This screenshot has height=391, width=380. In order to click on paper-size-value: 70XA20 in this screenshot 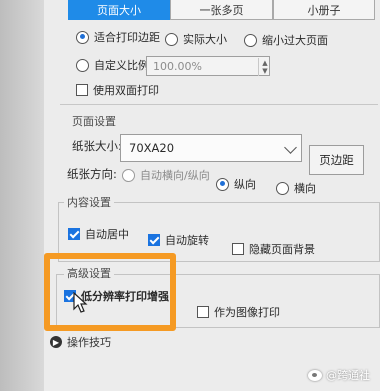, I will do `click(152, 148)`.